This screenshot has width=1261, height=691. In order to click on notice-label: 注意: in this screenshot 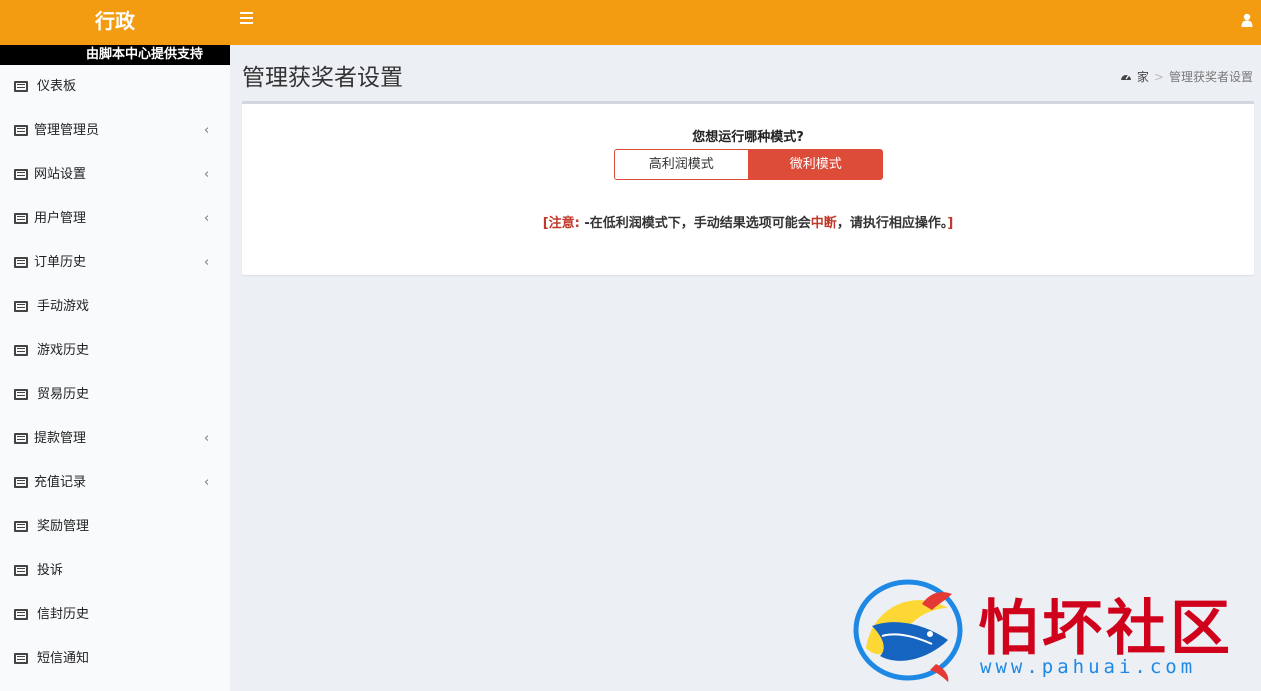, I will do `click(564, 223)`.